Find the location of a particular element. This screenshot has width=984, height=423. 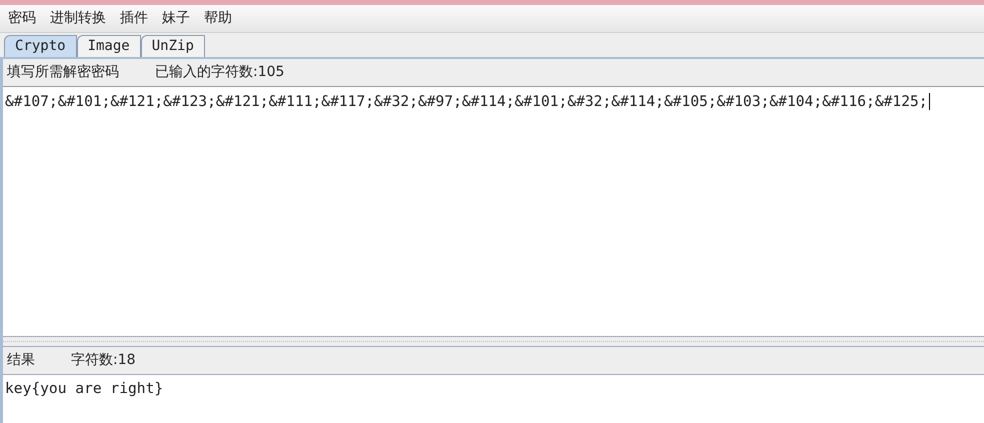

menu-item: 插件 is located at coordinates (134, 18).